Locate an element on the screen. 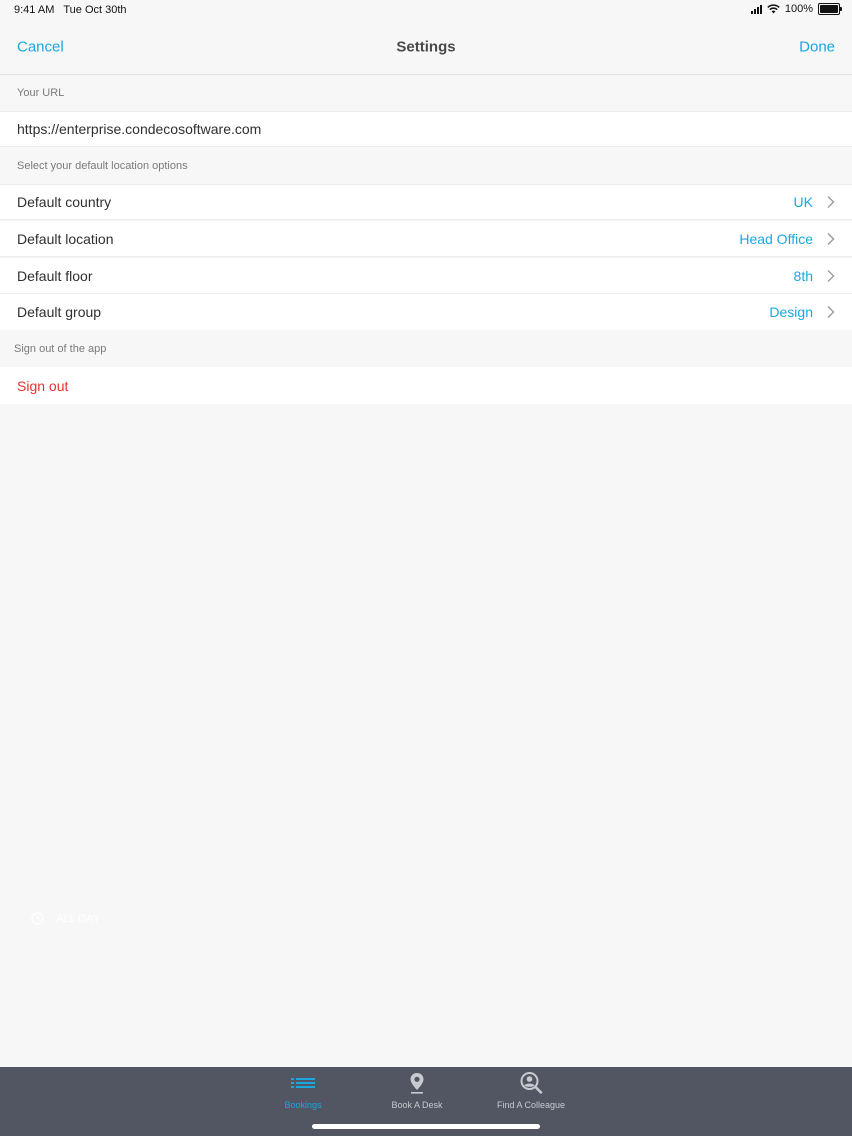 The width and height of the screenshot is (852, 1136). all-day-indicator: ALL DAY is located at coordinates (65, 918).